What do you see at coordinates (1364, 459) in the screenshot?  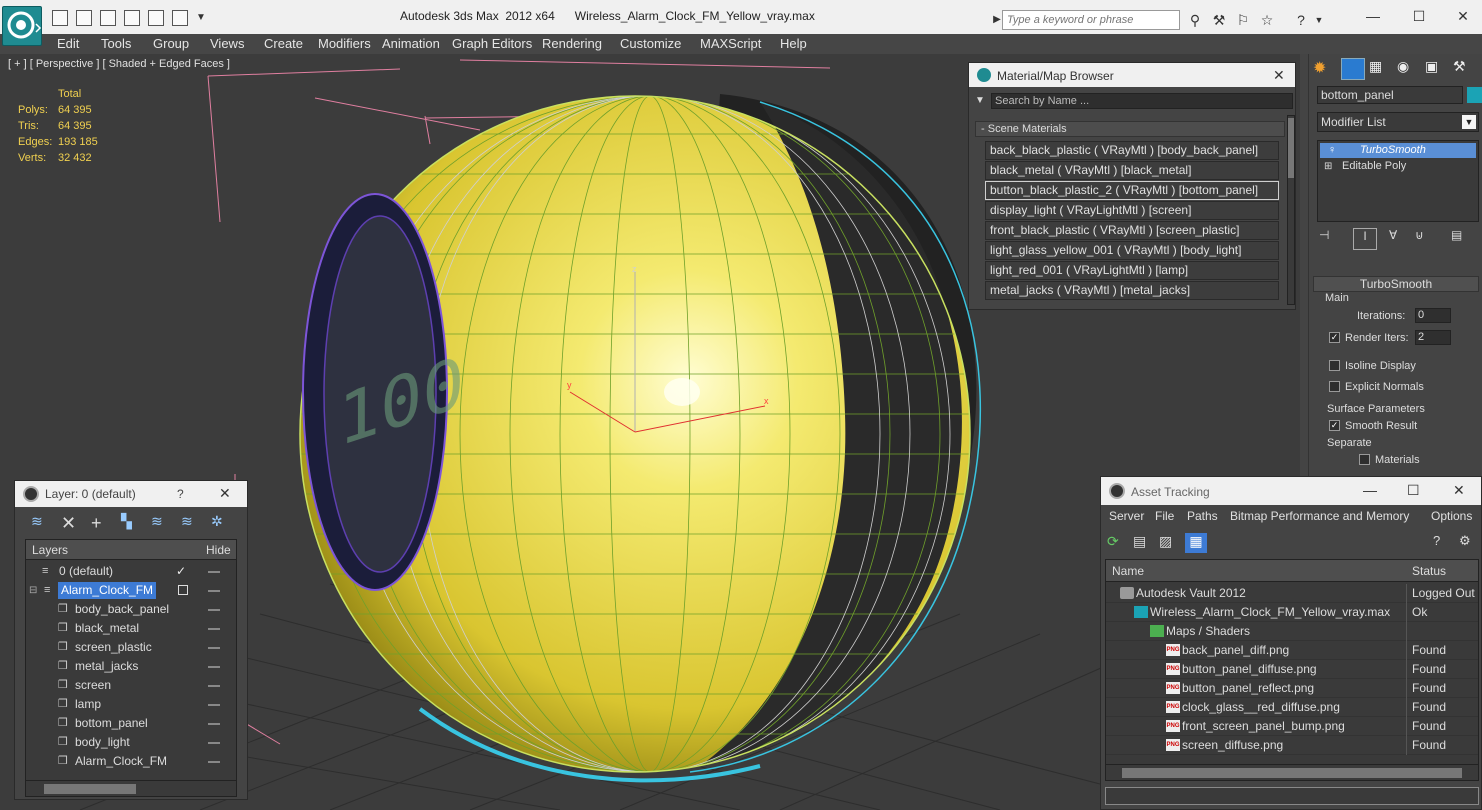 I see `materials-checkbox` at bounding box center [1364, 459].